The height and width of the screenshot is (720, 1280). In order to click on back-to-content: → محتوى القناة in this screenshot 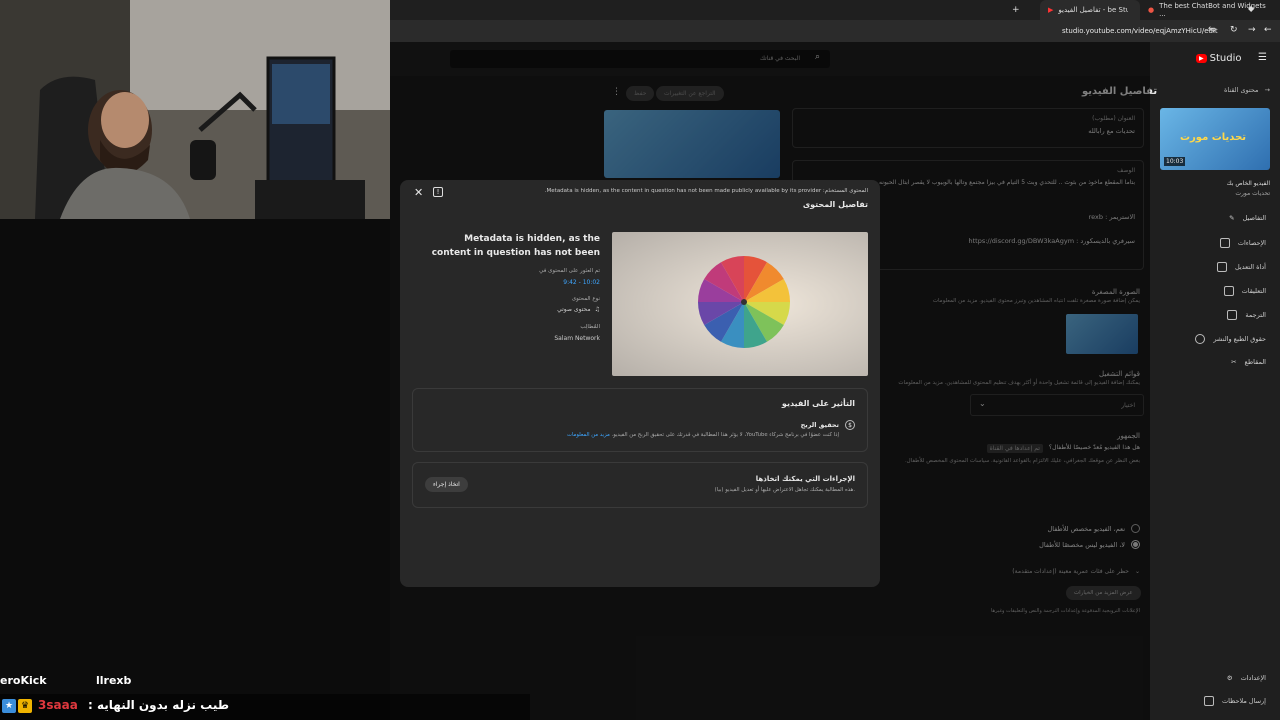, I will do `click(1247, 90)`.